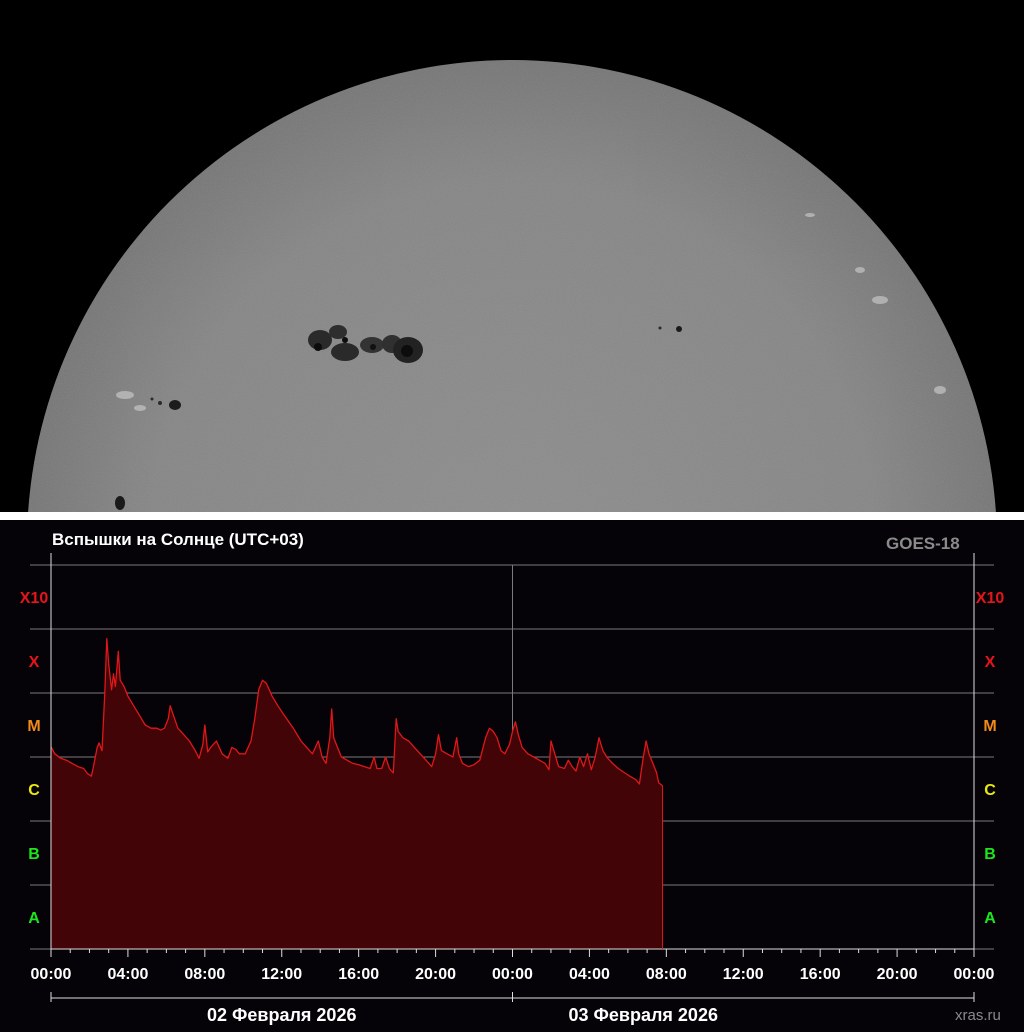  What do you see at coordinates (34, 918) in the screenshot?
I see `class-label-left: A` at bounding box center [34, 918].